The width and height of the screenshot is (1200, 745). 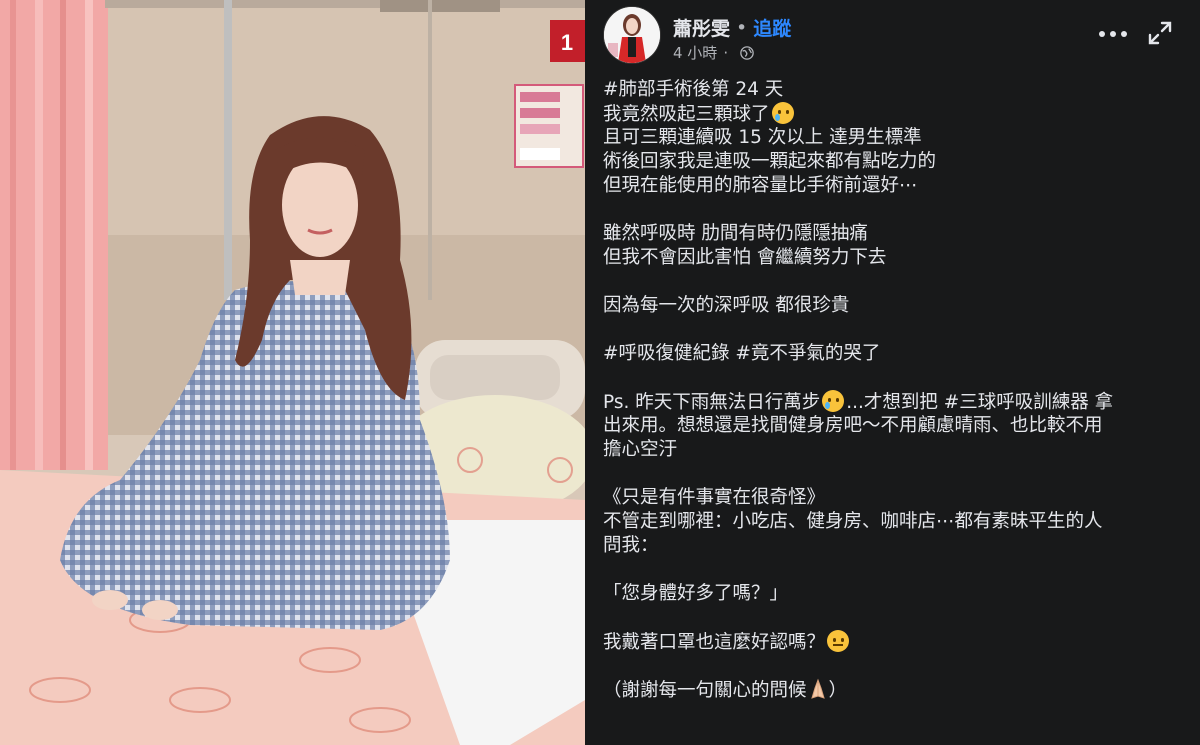 What do you see at coordinates (893, 642) in the screenshot?
I see `post-line-24: 我戴著口罩也這麼好認嗎？` at bounding box center [893, 642].